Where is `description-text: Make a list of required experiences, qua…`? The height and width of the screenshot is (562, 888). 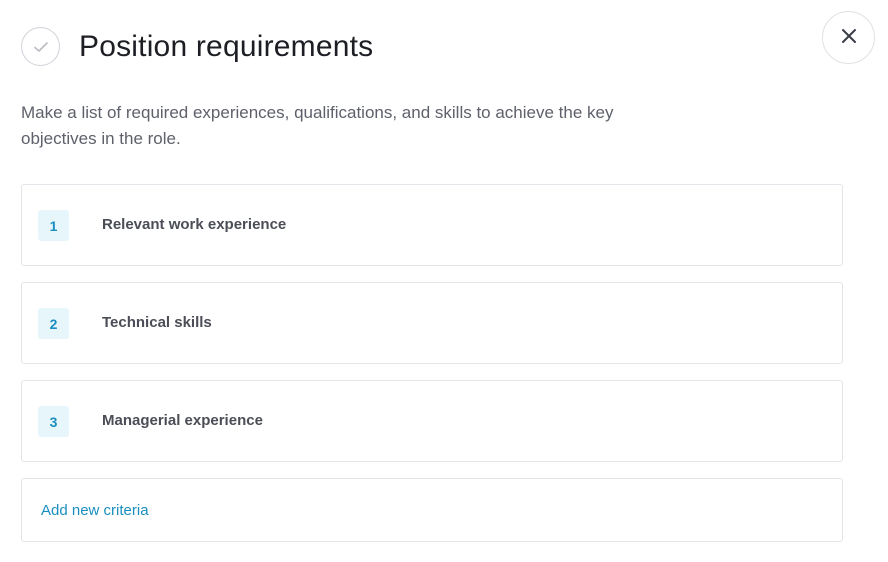 description-text: Make a list of required experiences, qua… is located at coordinates (317, 125).